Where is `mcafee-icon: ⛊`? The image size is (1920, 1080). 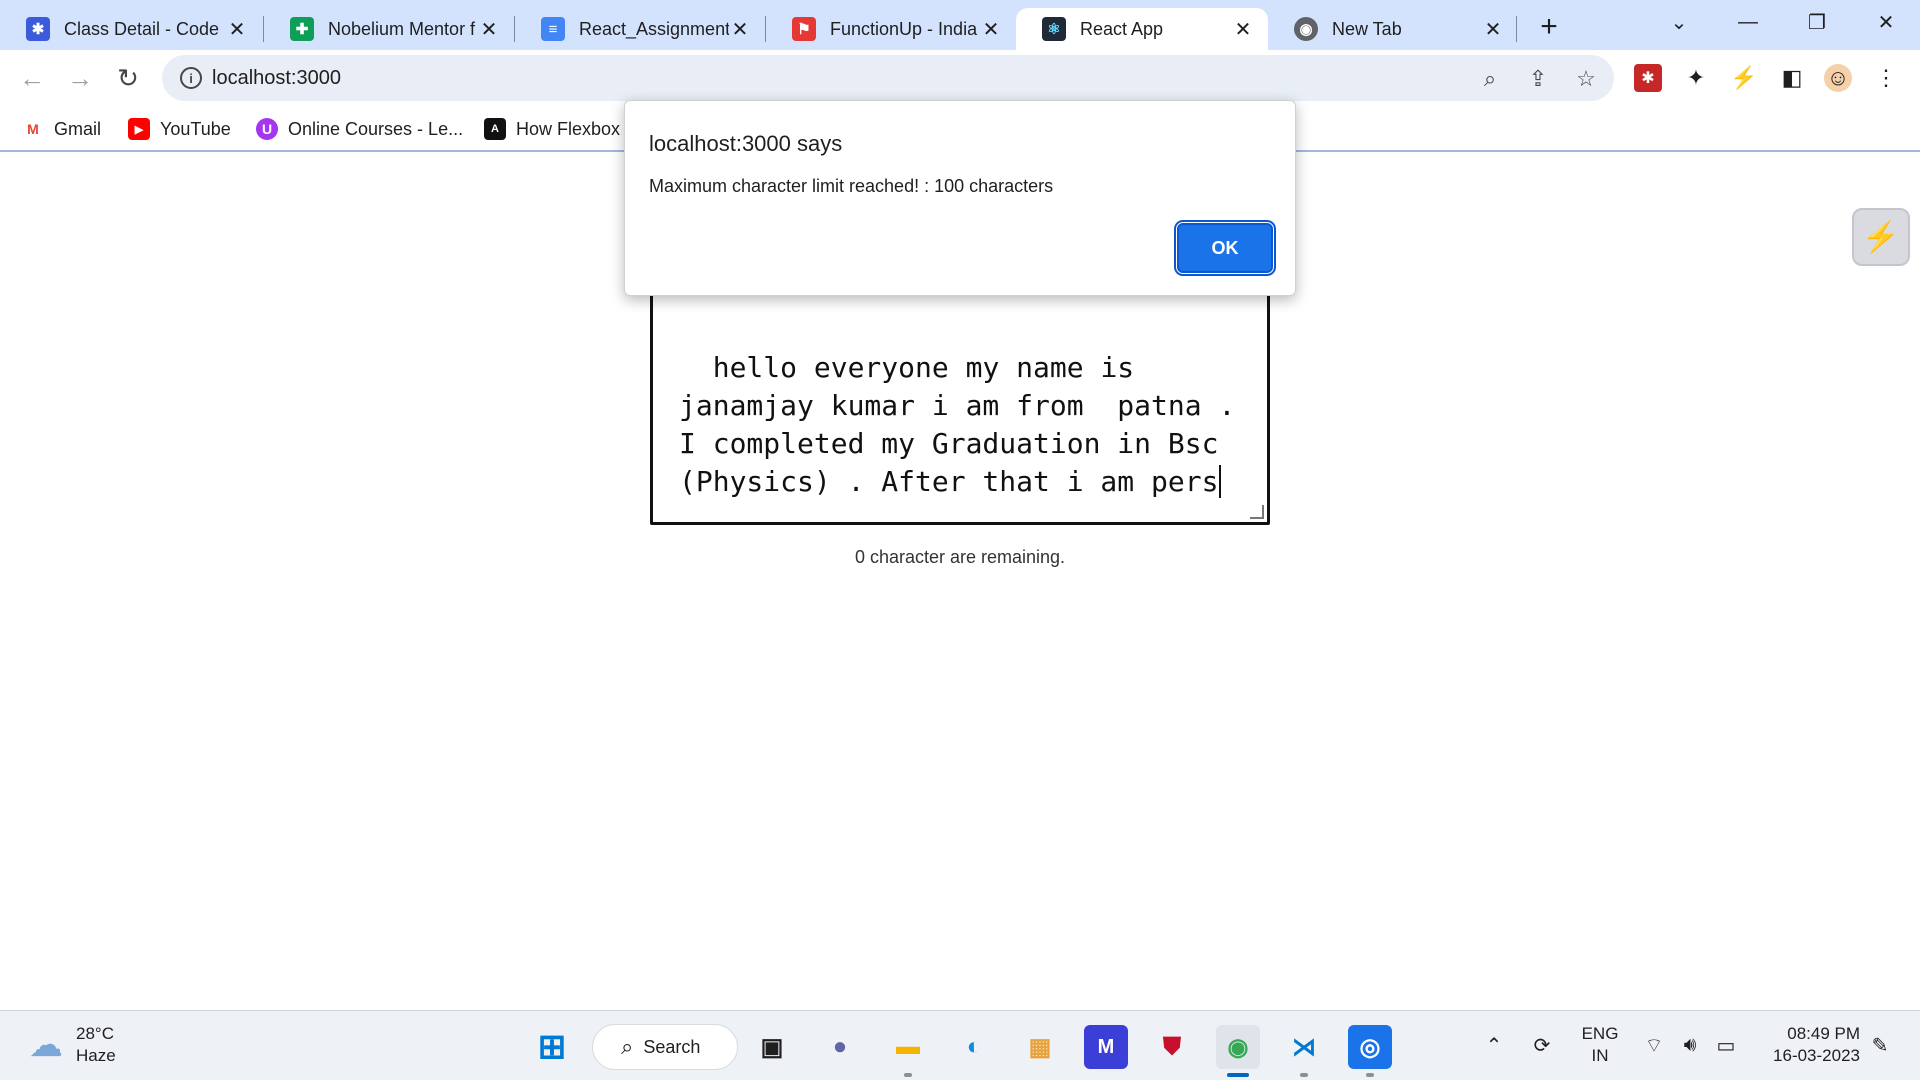 mcafee-icon: ⛊ is located at coordinates (1172, 1047).